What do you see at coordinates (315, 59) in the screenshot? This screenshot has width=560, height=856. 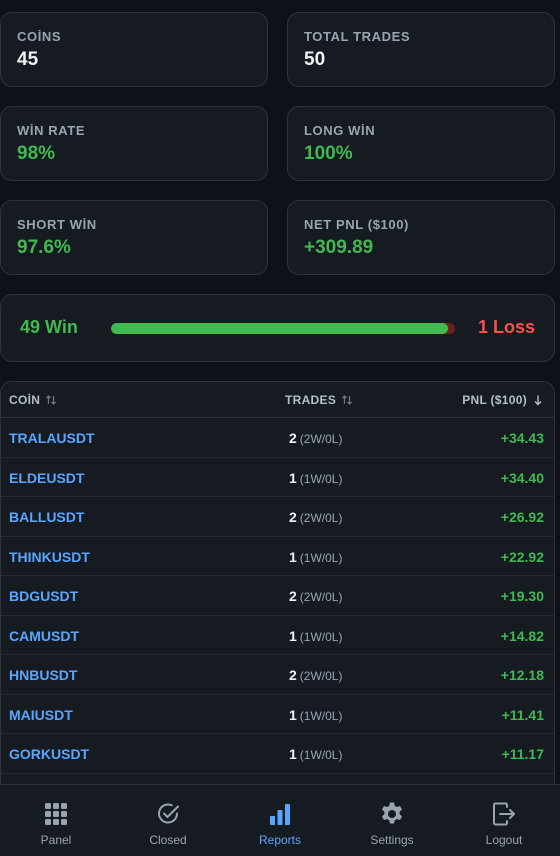 I see `stat-value: 50` at bounding box center [315, 59].